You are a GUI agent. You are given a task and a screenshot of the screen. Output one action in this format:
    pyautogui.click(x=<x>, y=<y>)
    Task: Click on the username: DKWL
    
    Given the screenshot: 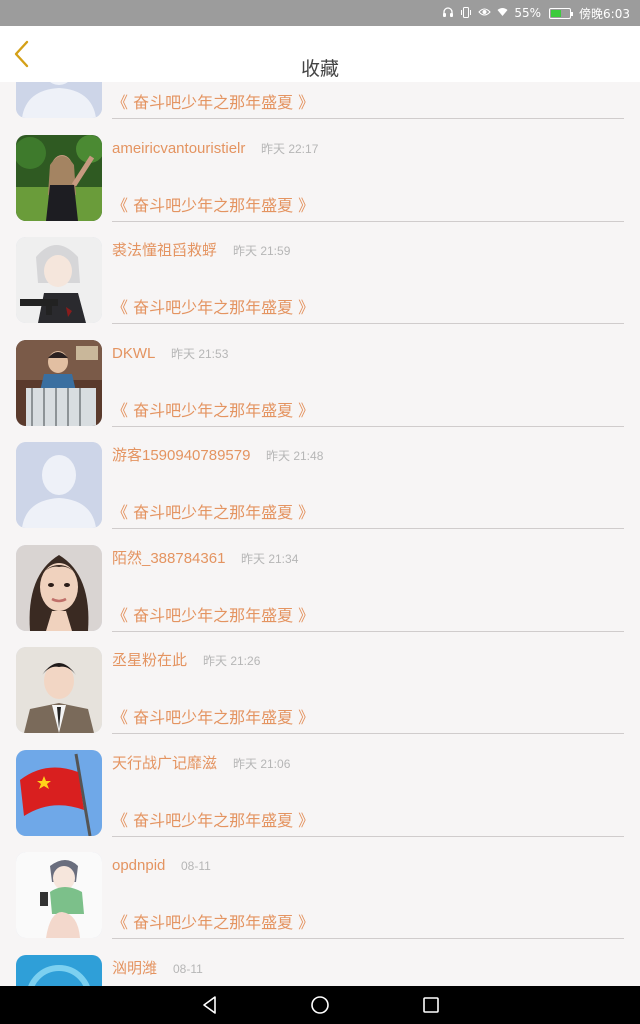 What is the action you would take?
    pyautogui.click(x=133, y=354)
    